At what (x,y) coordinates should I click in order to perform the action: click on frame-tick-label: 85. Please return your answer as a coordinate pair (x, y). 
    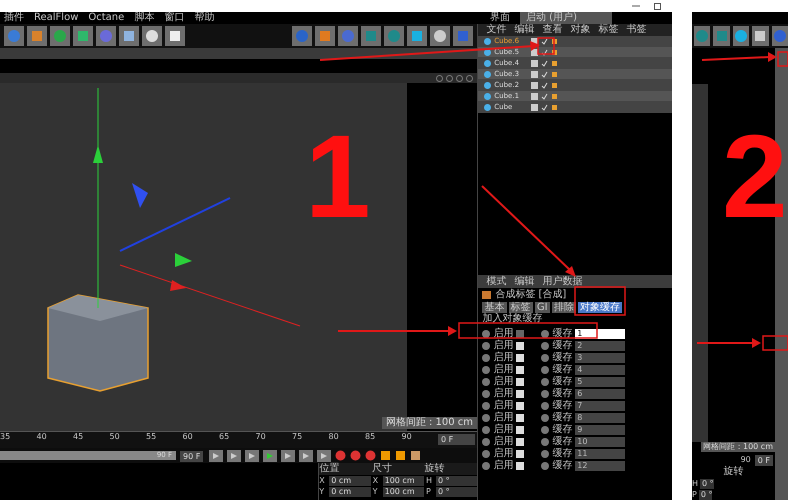
    Looking at the image, I should click on (370, 437).